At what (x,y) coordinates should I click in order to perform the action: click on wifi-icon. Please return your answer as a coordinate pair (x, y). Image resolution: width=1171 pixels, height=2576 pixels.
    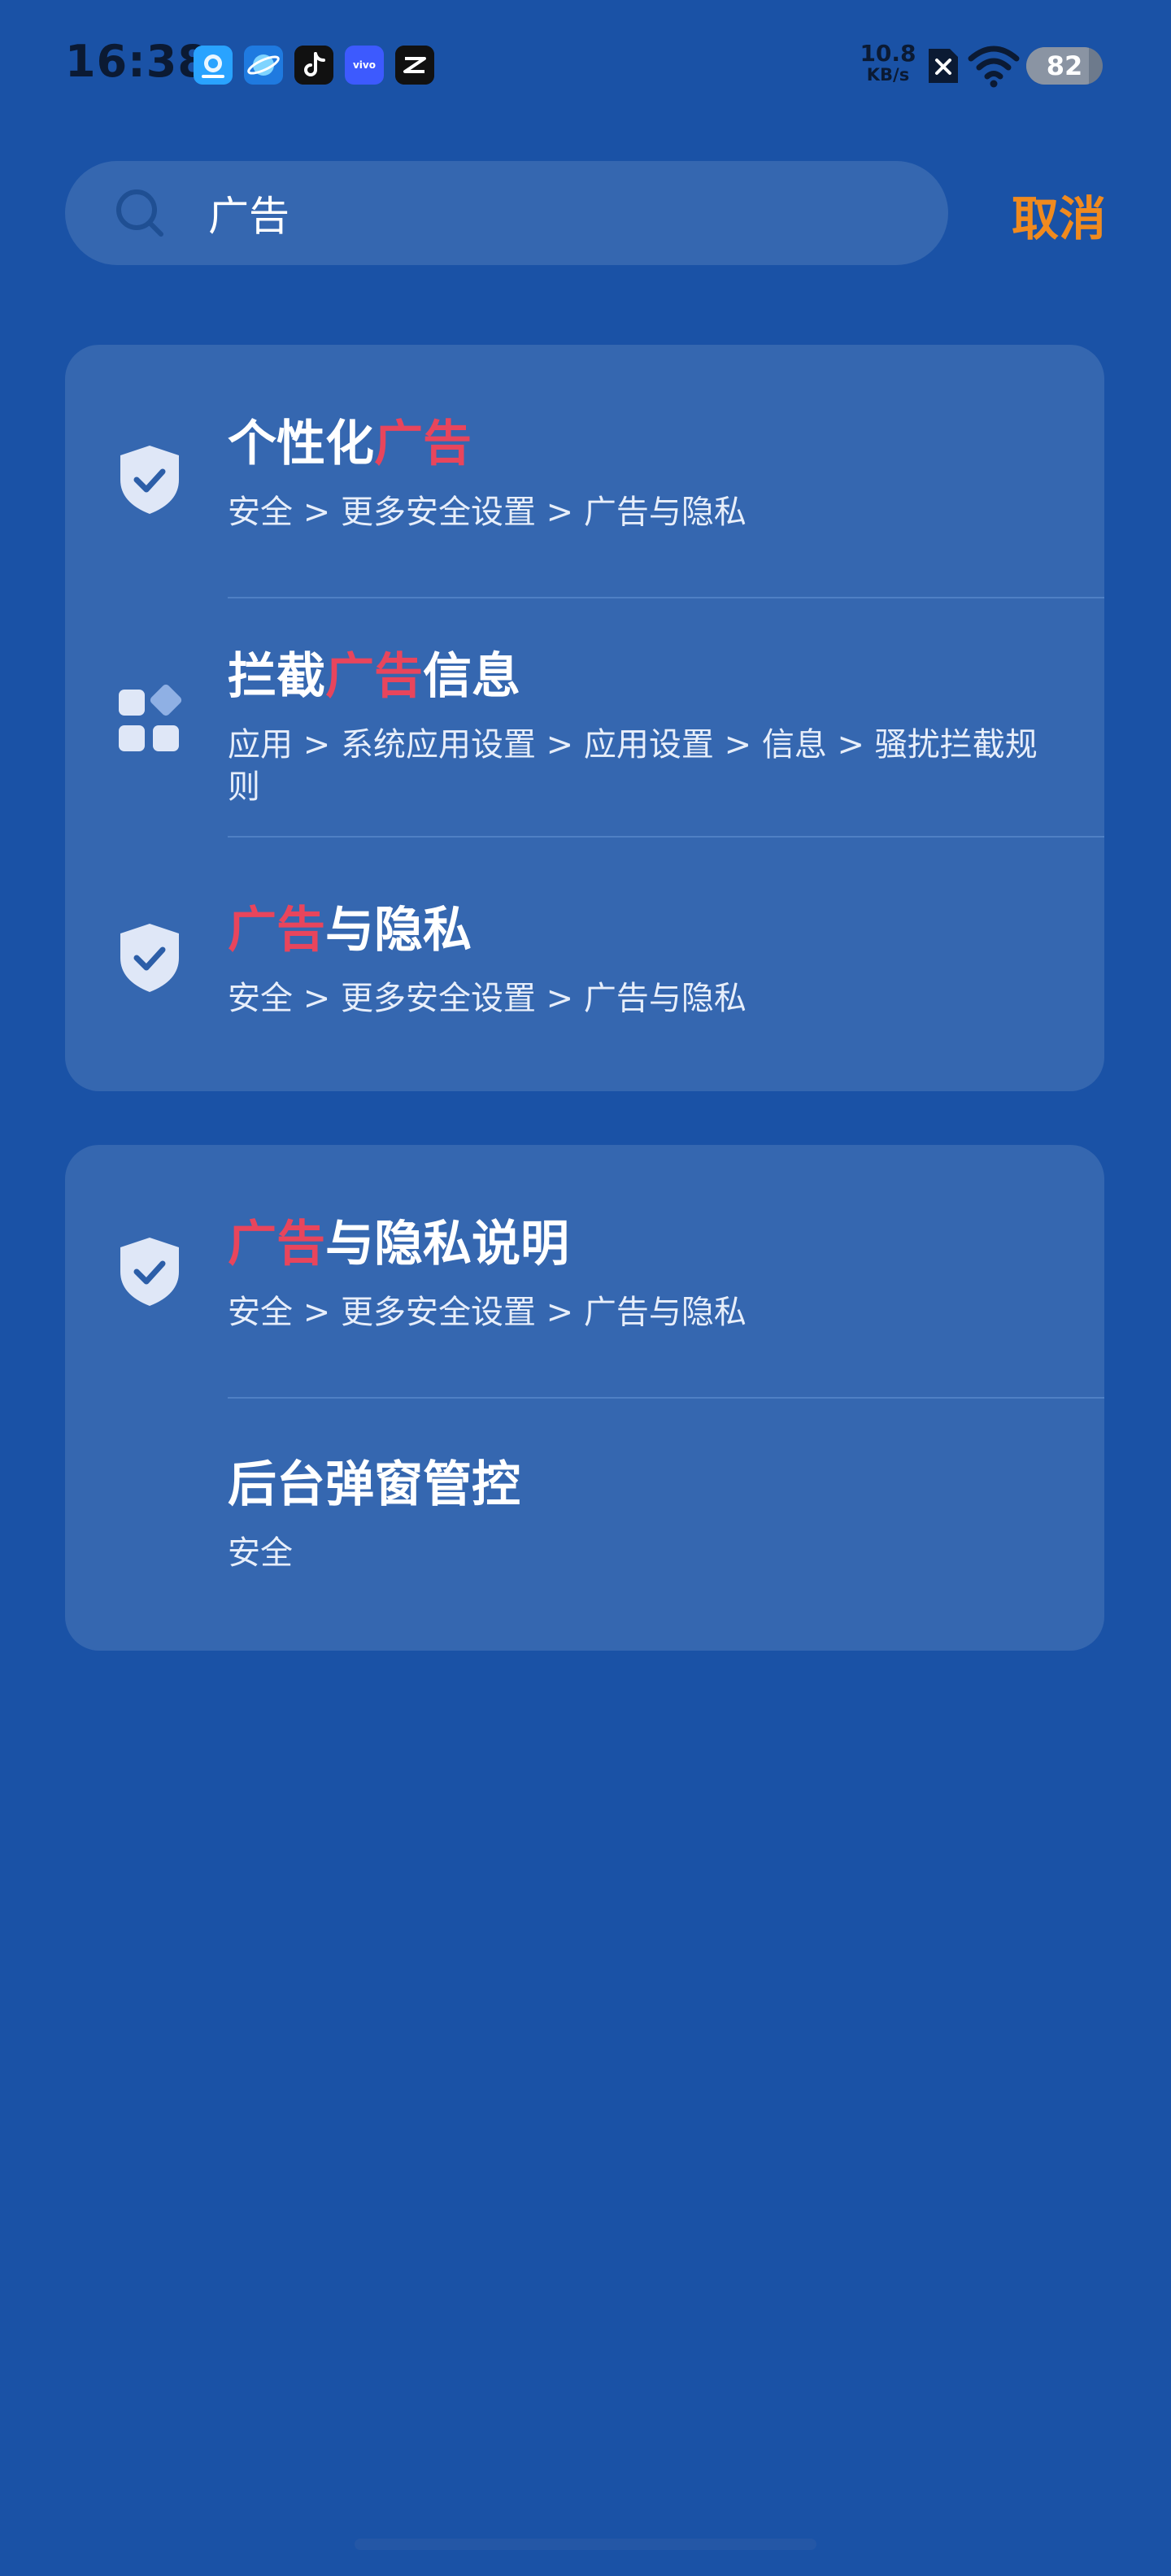
    Looking at the image, I should click on (994, 67).